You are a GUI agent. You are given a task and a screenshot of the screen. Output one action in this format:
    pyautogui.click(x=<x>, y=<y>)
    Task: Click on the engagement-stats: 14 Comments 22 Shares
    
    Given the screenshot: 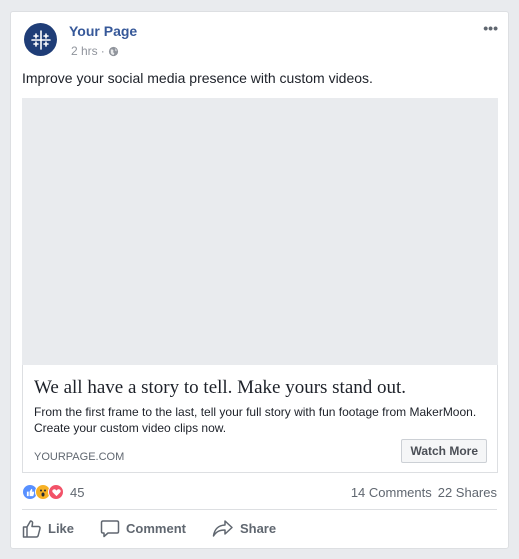 What is the action you would take?
    pyautogui.click(x=424, y=492)
    